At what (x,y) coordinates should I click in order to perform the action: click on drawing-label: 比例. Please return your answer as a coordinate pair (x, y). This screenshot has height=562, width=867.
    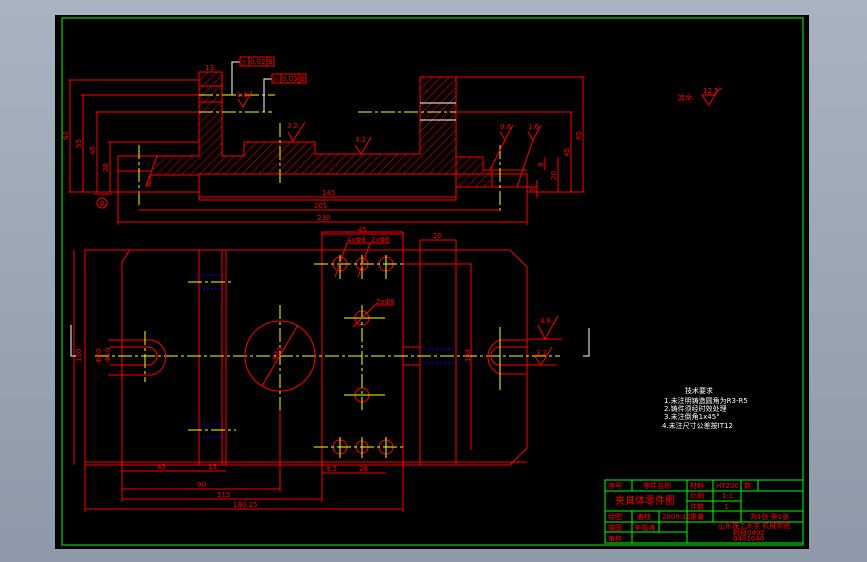
    Looking at the image, I should click on (697, 495).